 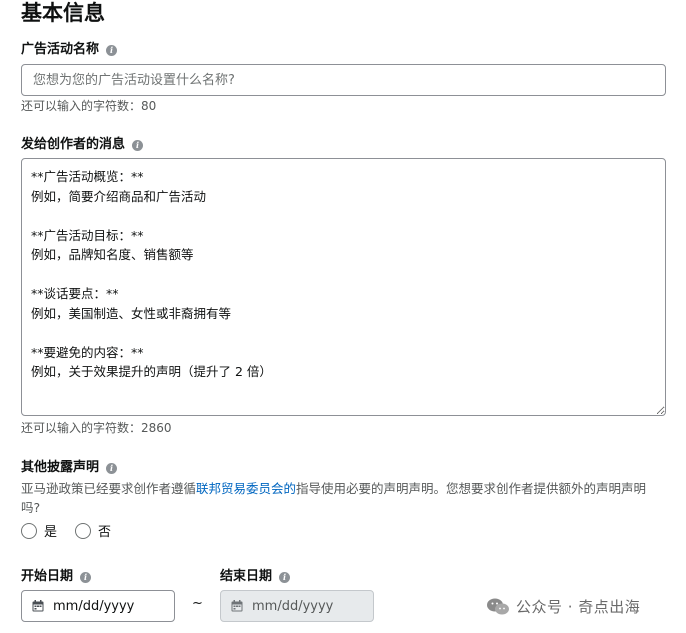 I want to click on disclosure-label: 其他披露声明 i, so click(x=69, y=468).